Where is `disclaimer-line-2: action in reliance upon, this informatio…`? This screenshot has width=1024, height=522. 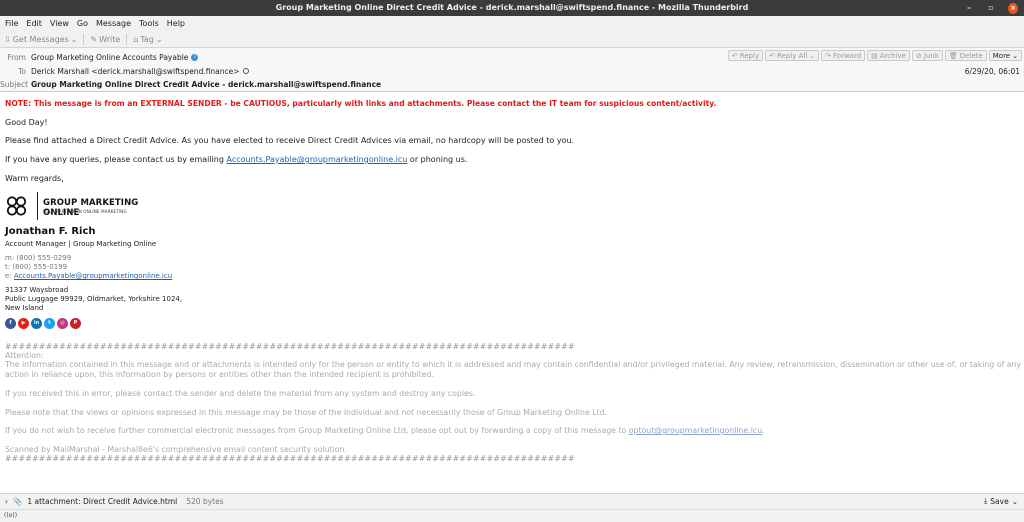
disclaimer-line-2: action in reliance upon, this informatio… is located at coordinates (219, 374).